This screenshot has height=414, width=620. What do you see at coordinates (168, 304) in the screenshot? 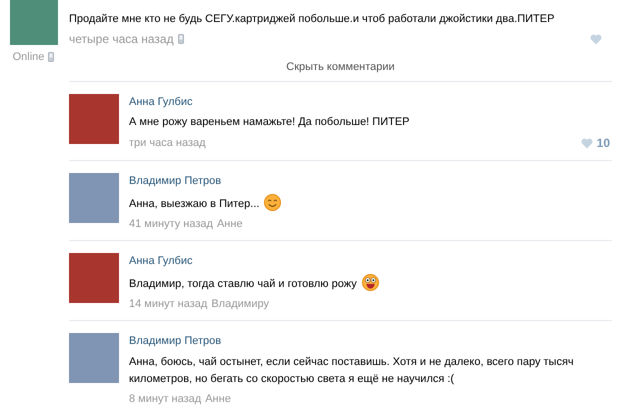
I see `comment-time: 14 минут назад` at bounding box center [168, 304].